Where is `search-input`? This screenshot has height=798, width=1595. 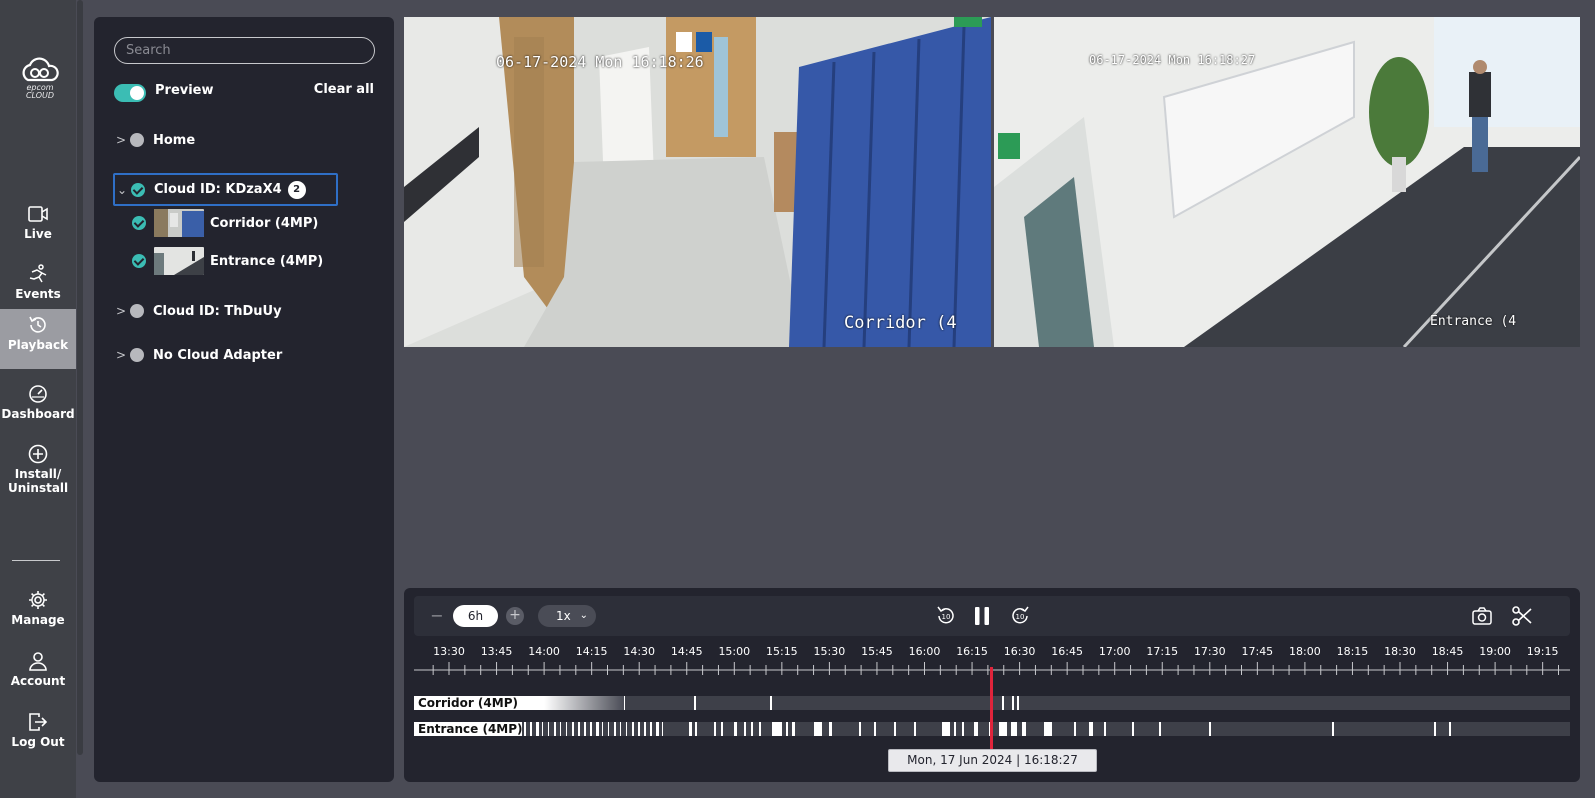 search-input is located at coordinates (244, 50).